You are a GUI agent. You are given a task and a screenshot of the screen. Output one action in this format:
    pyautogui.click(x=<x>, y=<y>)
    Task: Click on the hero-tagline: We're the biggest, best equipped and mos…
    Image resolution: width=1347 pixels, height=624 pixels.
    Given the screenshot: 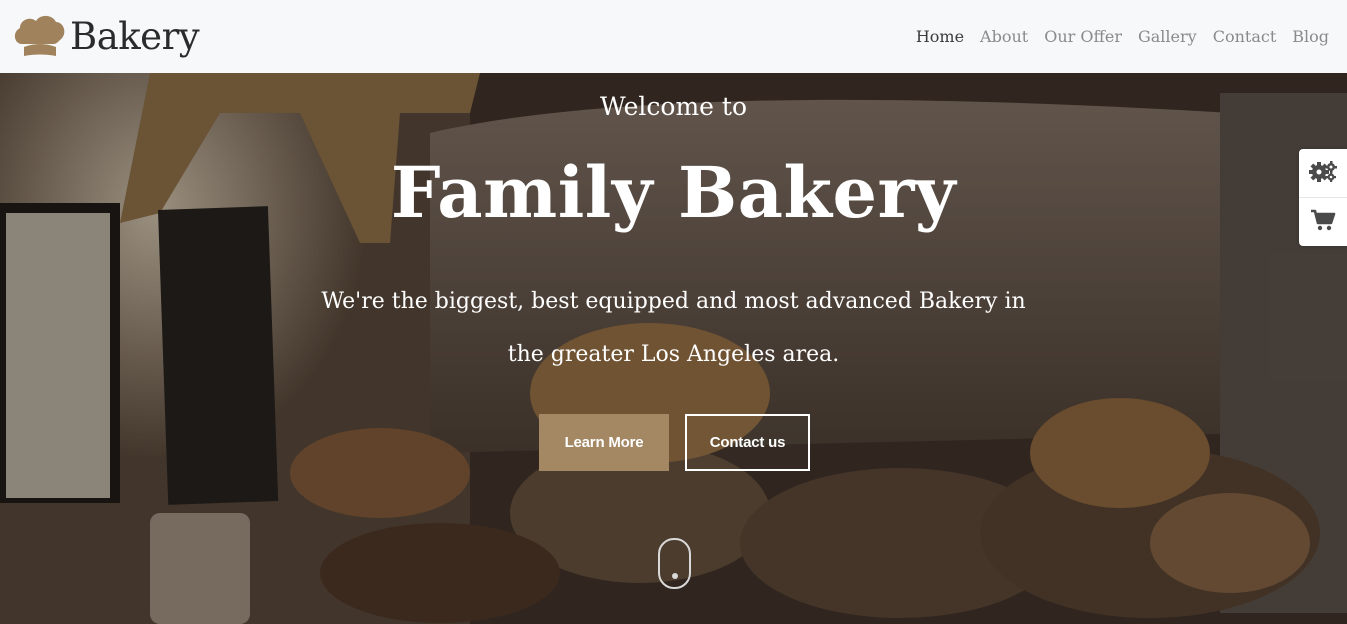 What is the action you would take?
    pyautogui.click(x=673, y=328)
    